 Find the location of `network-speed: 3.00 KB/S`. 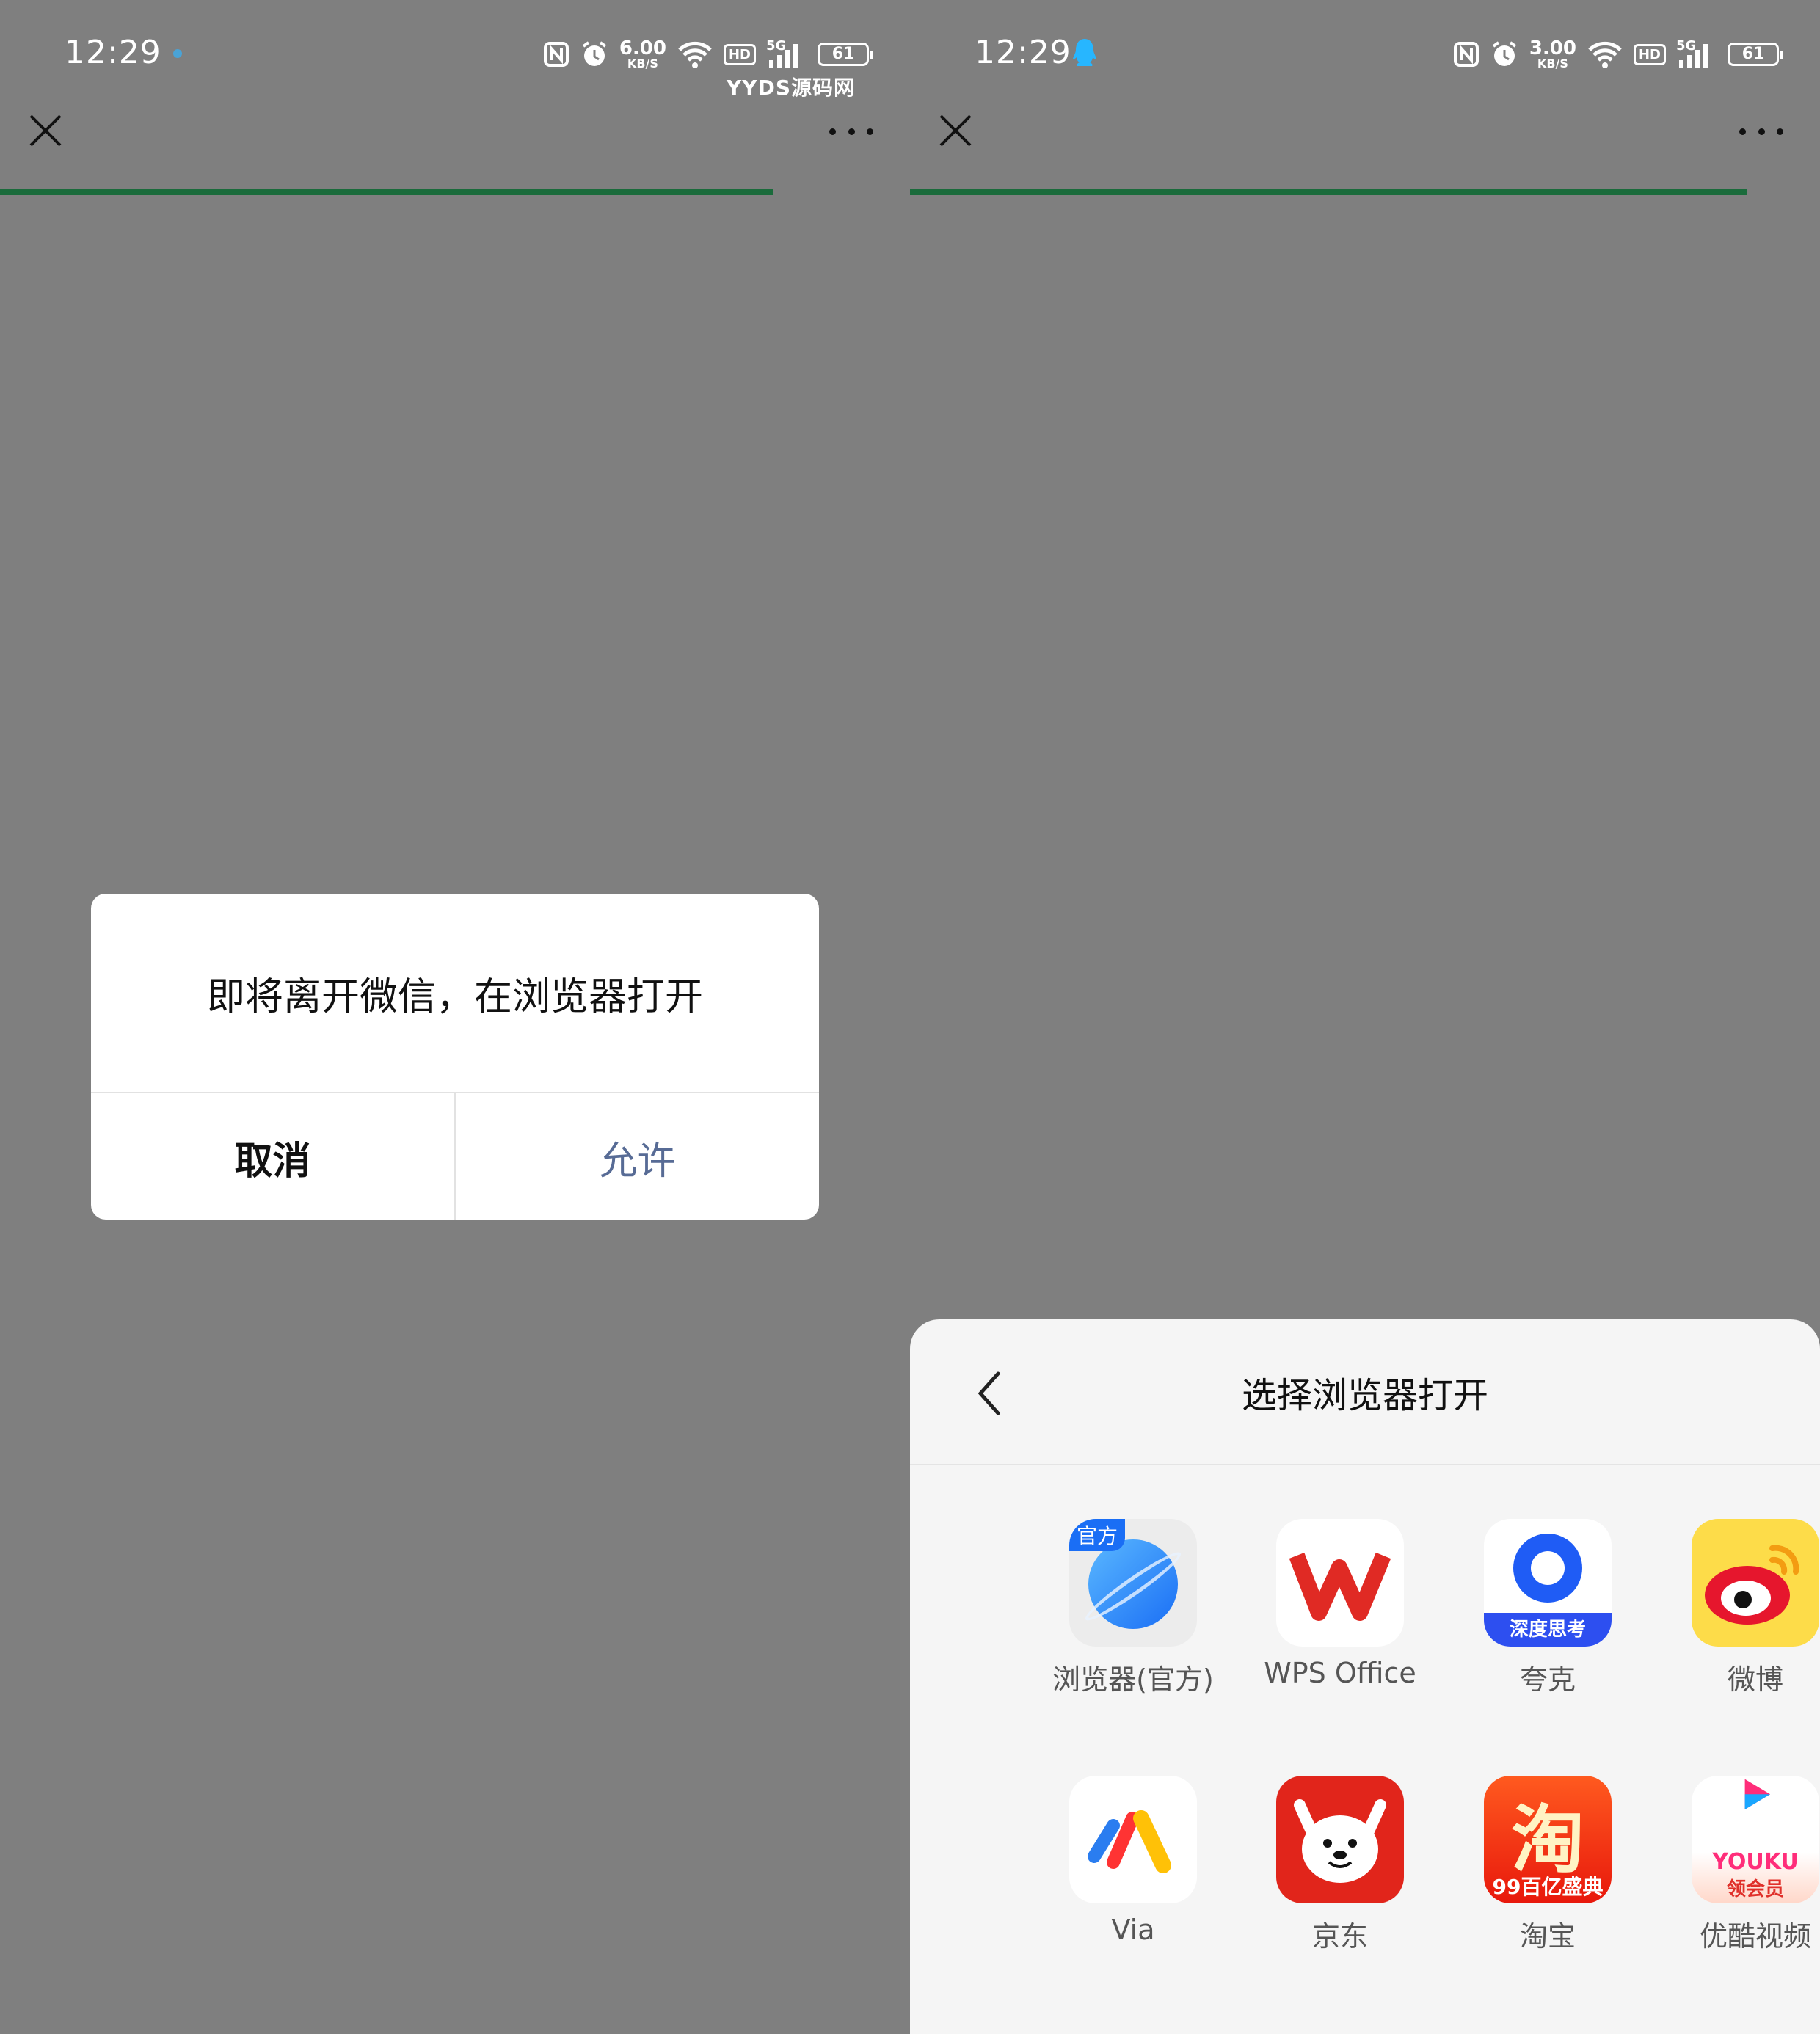

network-speed: 3.00 KB/S is located at coordinates (1552, 53).